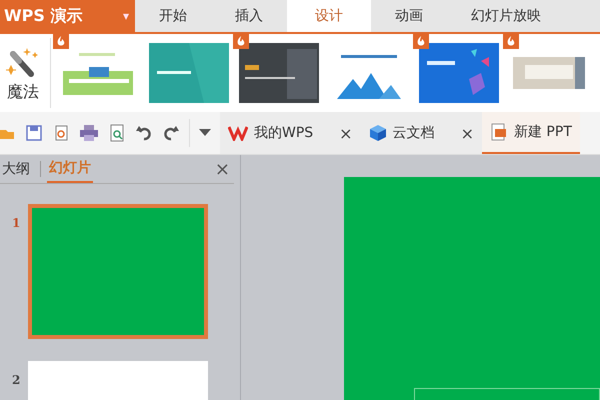 The image size is (600, 400). I want to click on panel-tab: 大纲, so click(16, 169).